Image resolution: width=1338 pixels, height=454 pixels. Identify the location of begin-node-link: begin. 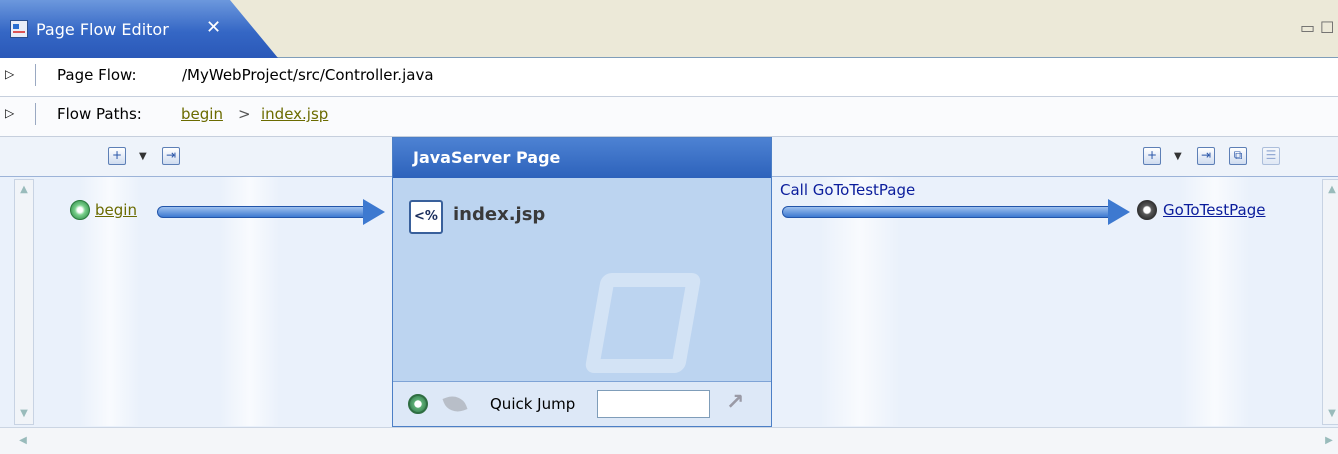
(116, 210).